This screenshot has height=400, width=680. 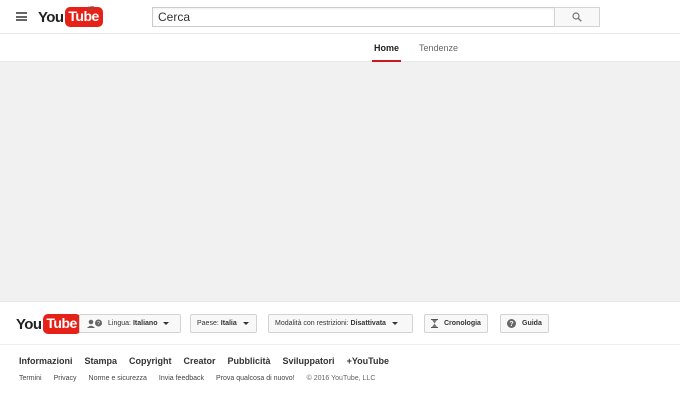 What do you see at coordinates (368, 361) in the screenshot?
I see `footer-link-plus-youtube: +YouTube` at bounding box center [368, 361].